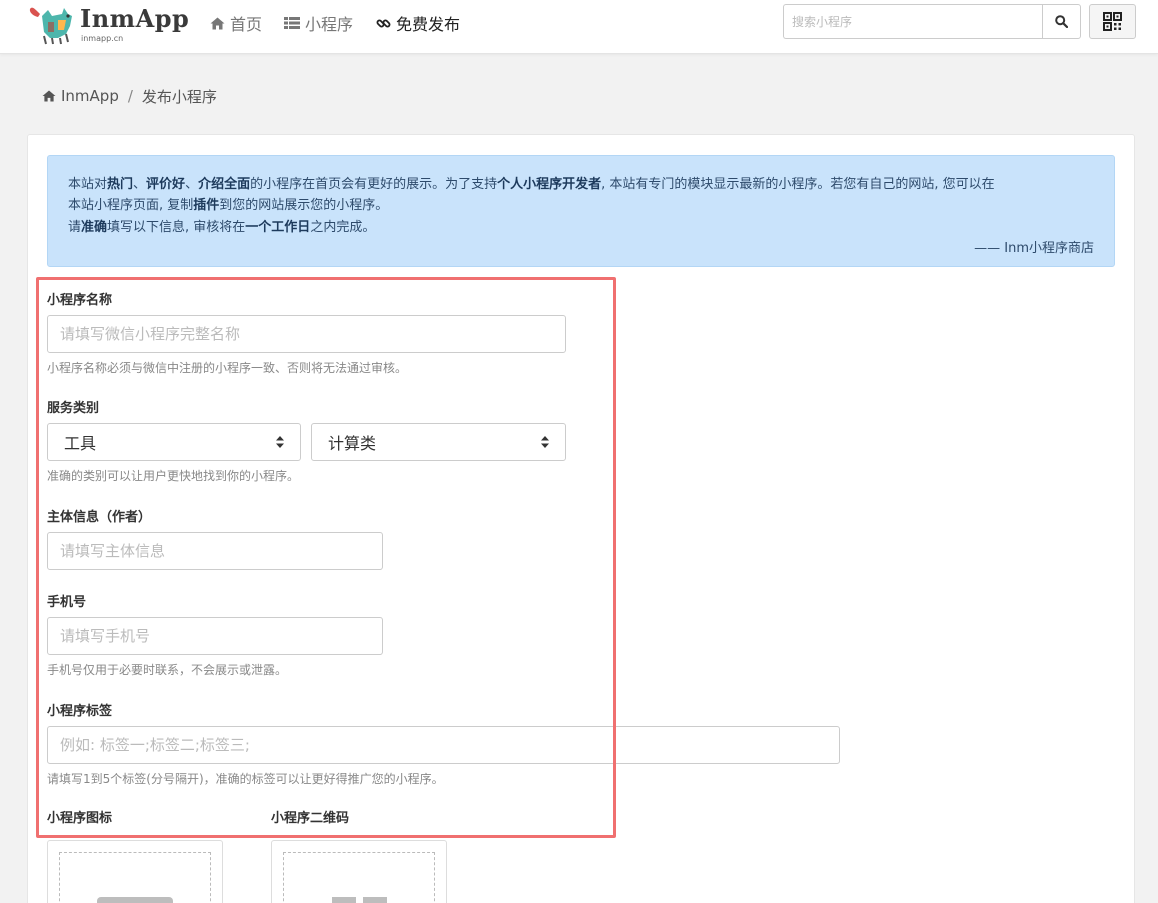  What do you see at coordinates (304, 205) in the screenshot?
I see `notice-text: 到您的网站展示您的小程序。` at bounding box center [304, 205].